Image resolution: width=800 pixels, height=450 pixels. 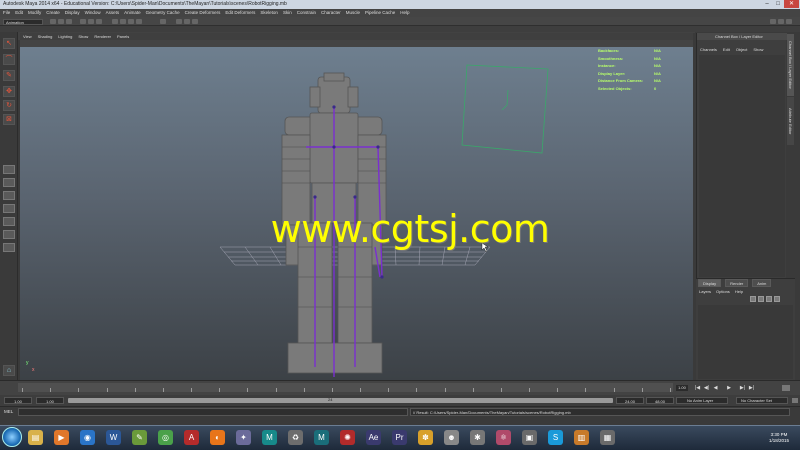 What do you see at coordinates (113, 13) in the screenshot?
I see `menu-assets: Assets` at bounding box center [113, 13].